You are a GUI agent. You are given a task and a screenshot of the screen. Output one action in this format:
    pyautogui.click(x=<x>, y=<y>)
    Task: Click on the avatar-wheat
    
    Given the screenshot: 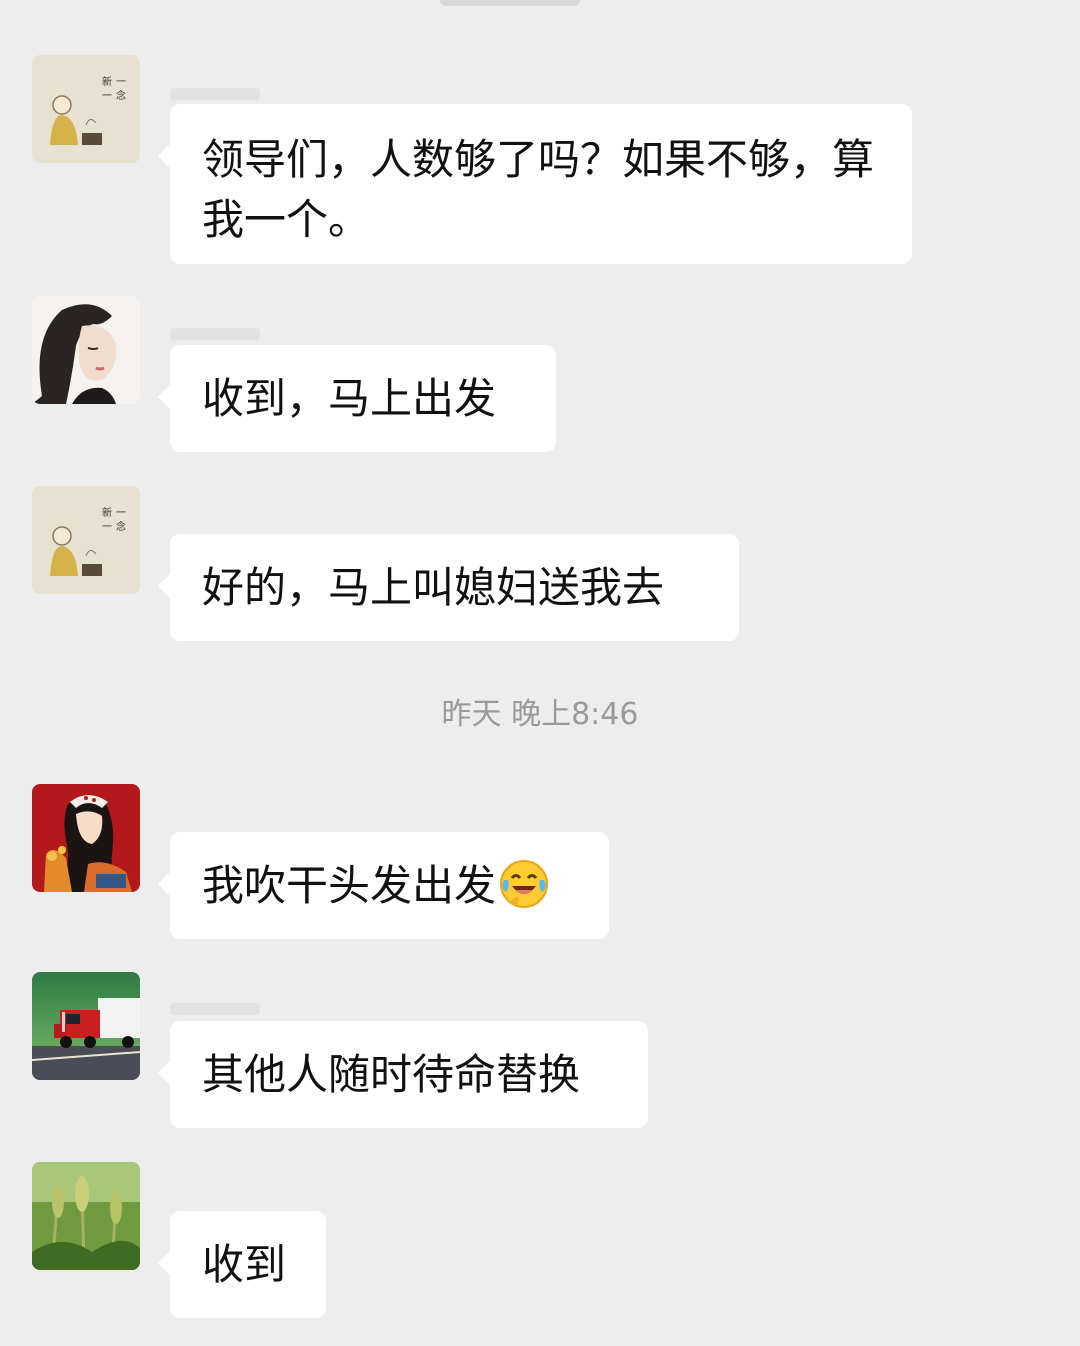 What is the action you would take?
    pyautogui.click(x=86, y=1216)
    